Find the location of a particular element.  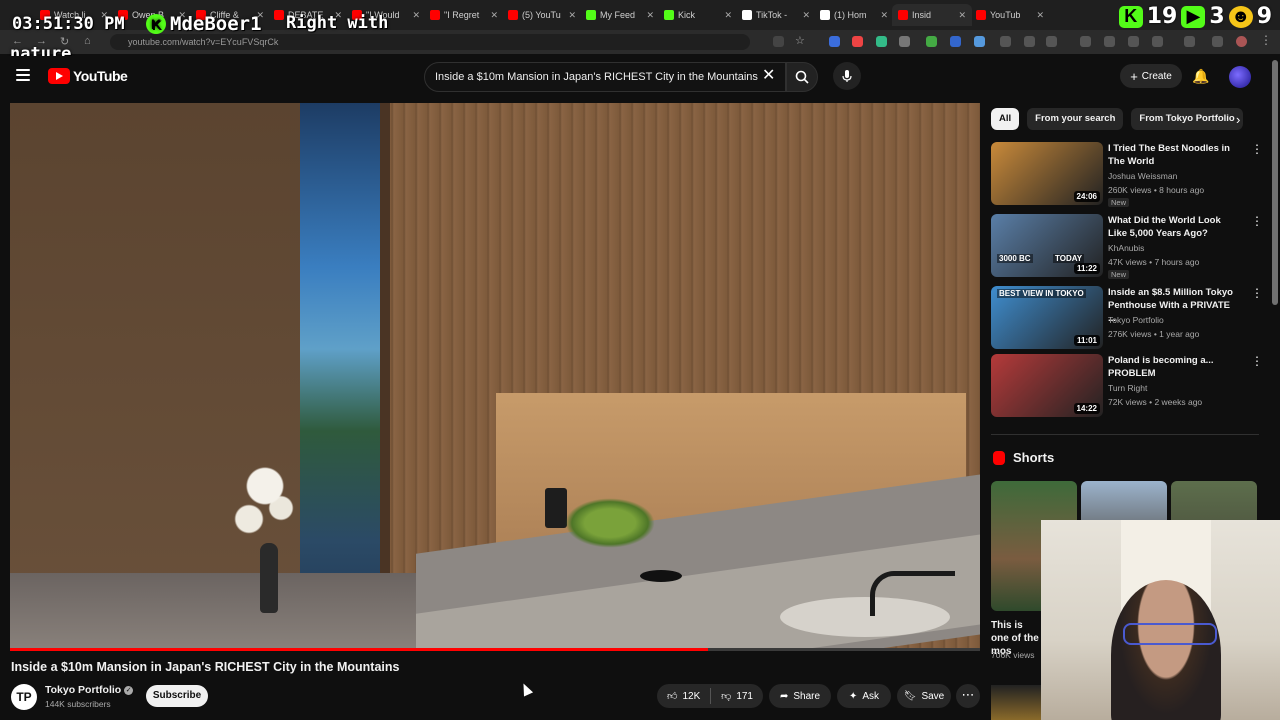

recommended-video-channel: Turn Right is located at coordinates (1127, 388).